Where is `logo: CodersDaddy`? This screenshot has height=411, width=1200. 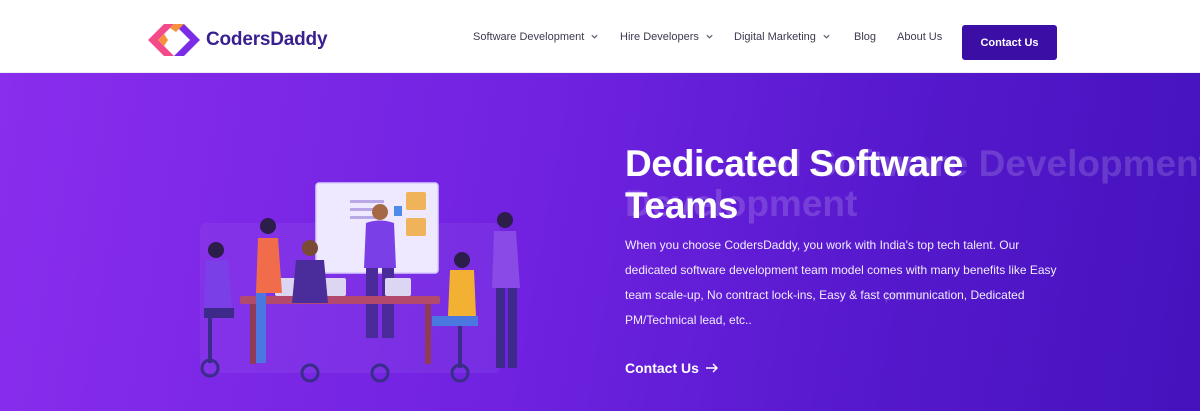
logo: CodersDaddy is located at coordinates (237, 40).